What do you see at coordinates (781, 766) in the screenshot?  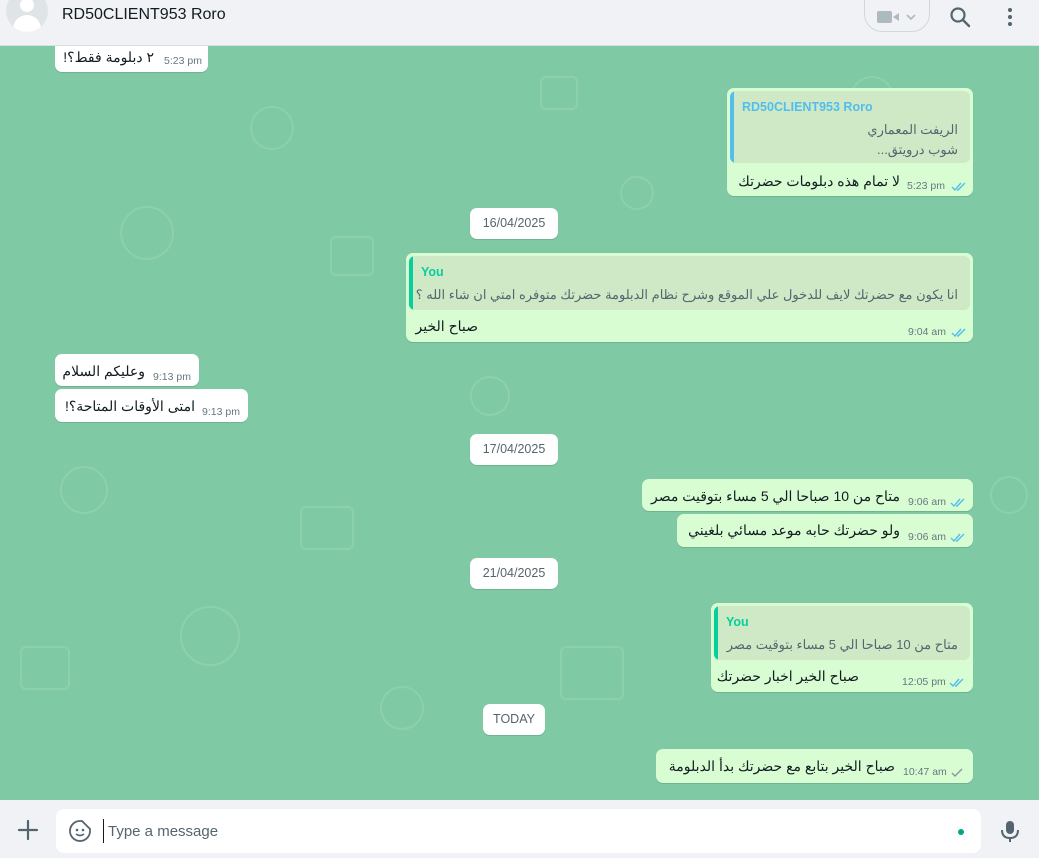 I see `message-text: صباح الخير بتابع مع حضرتك بدأ الدبلومة` at bounding box center [781, 766].